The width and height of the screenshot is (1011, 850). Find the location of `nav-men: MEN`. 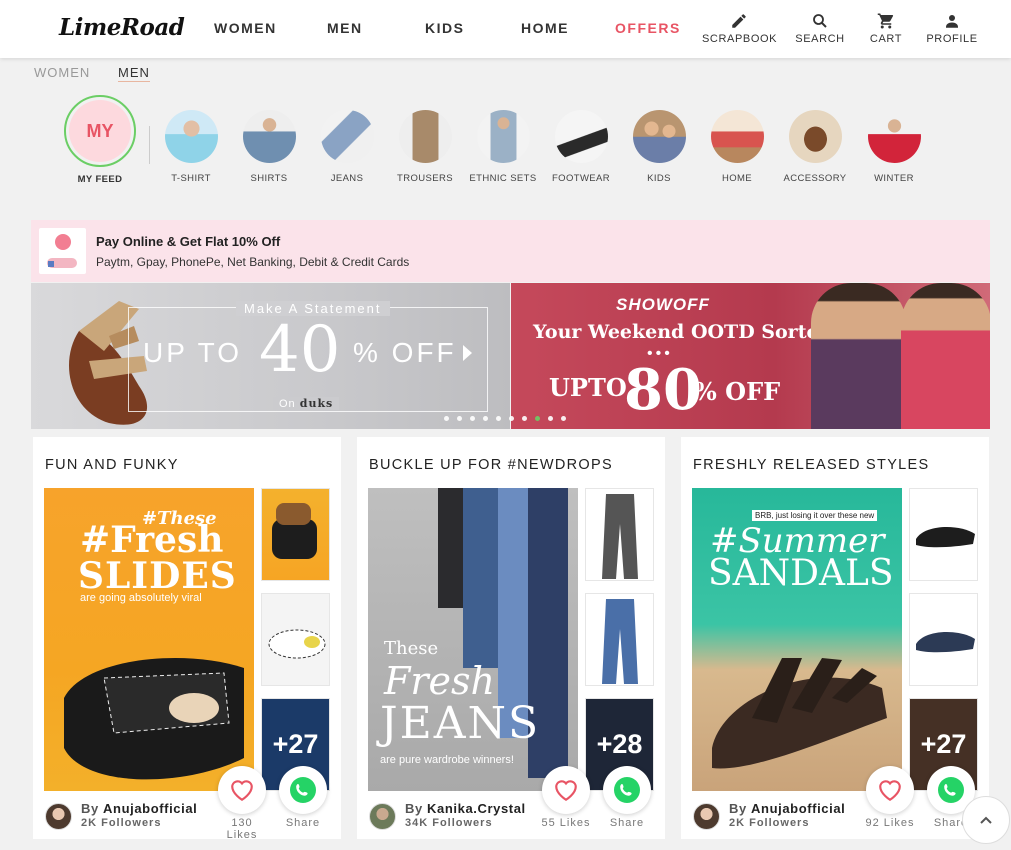

nav-men: MEN is located at coordinates (345, 28).